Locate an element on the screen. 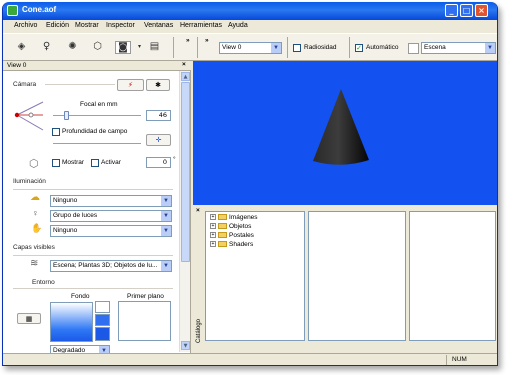 This screenshot has height=375, width=512. escena-color-swatch is located at coordinates (413, 48).